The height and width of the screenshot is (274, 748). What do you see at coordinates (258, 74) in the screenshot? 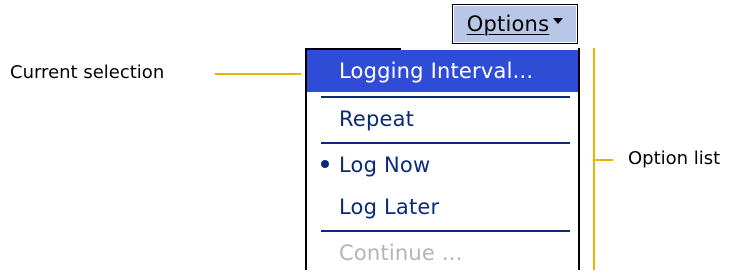
I see `callout-line-current-selection` at bounding box center [258, 74].